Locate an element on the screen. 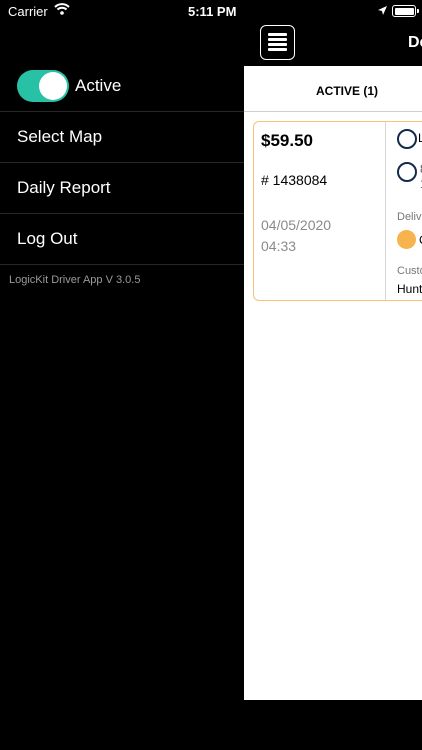 The image size is (422, 750). order-datetime: 04/05/2020 04:33 is located at coordinates (296, 236).